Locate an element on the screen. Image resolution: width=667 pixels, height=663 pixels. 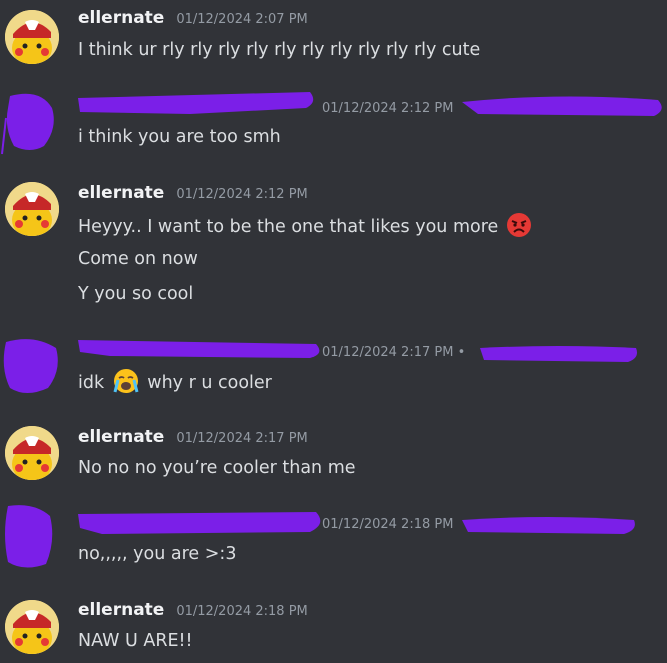
message-text-part: why r u cooler is located at coordinates (209, 383).